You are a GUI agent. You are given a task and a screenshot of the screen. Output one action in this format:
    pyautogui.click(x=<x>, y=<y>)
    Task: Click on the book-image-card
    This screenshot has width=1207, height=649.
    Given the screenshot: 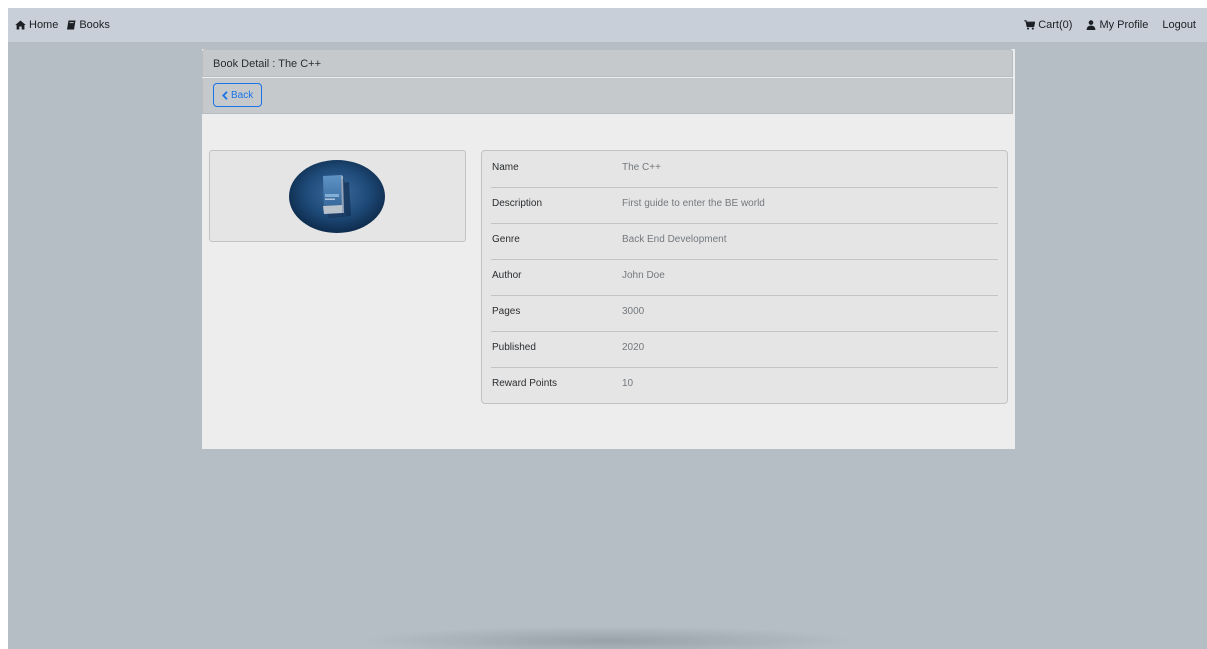 What is the action you would take?
    pyautogui.click(x=337, y=196)
    